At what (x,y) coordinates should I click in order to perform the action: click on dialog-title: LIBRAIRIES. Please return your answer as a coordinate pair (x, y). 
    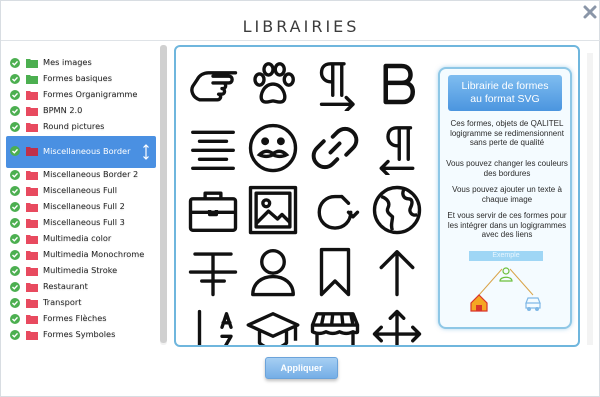
    Looking at the image, I should click on (301, 26).